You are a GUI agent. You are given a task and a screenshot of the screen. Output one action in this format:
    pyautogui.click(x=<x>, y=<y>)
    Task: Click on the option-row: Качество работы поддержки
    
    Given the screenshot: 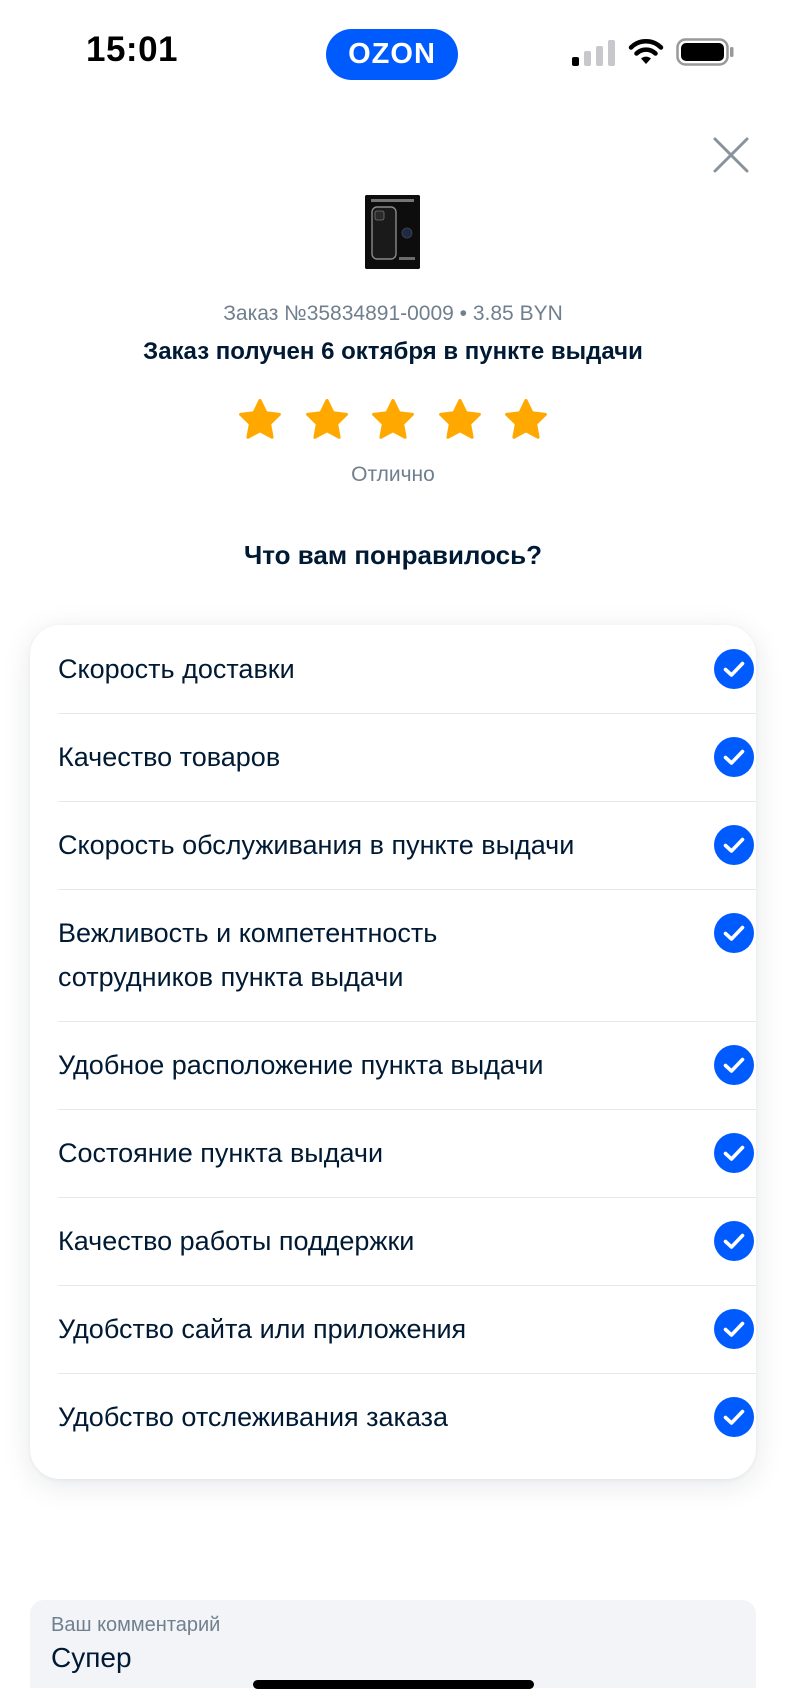 What is the action you would take?
    pyautogui.click(x=407, y=1241)
    